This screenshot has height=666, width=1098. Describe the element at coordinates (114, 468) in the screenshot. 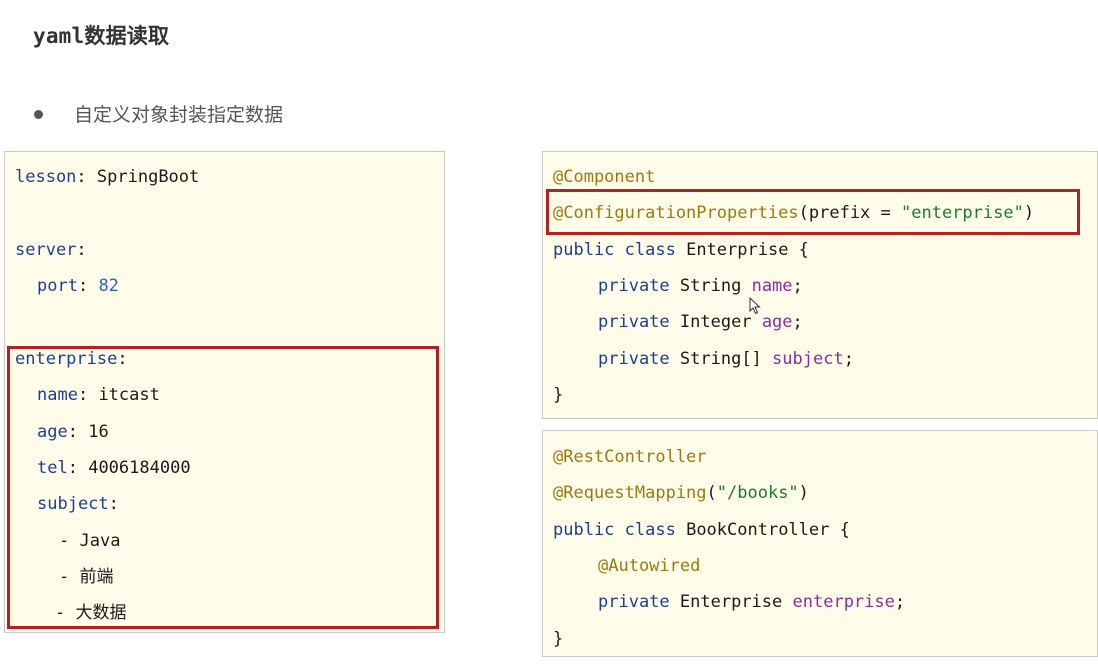

I see `yaml-line-tel: tel: 4006184000` at that location.